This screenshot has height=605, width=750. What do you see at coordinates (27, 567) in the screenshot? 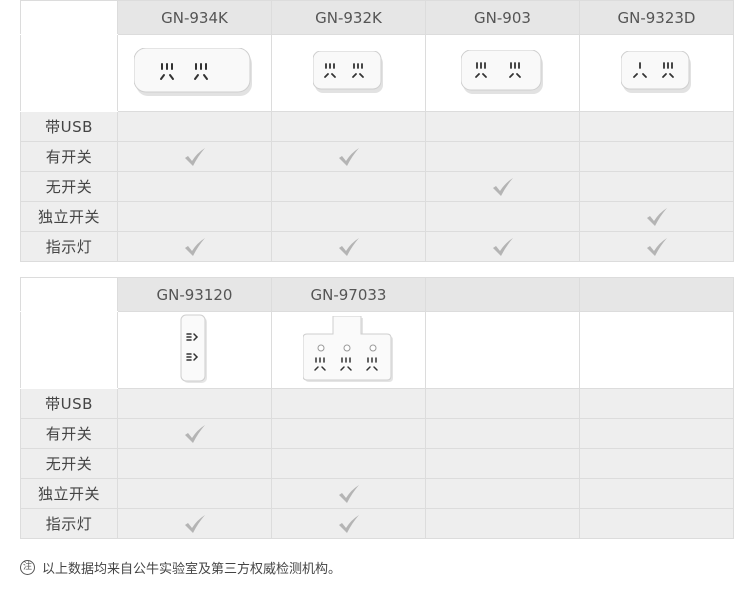
I see `note-icon: 注` at bounding box center [27, 567].